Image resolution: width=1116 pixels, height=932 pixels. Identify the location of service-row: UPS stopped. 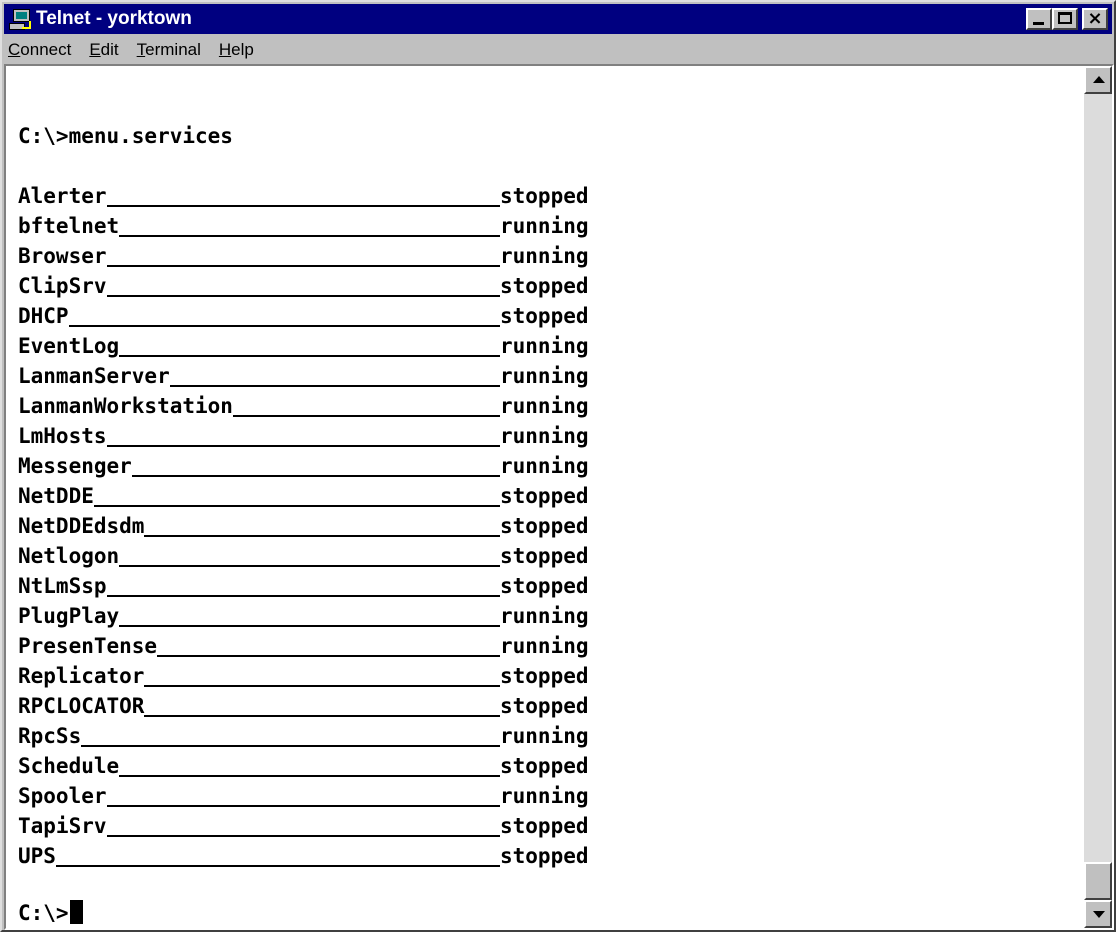
(326, 856).